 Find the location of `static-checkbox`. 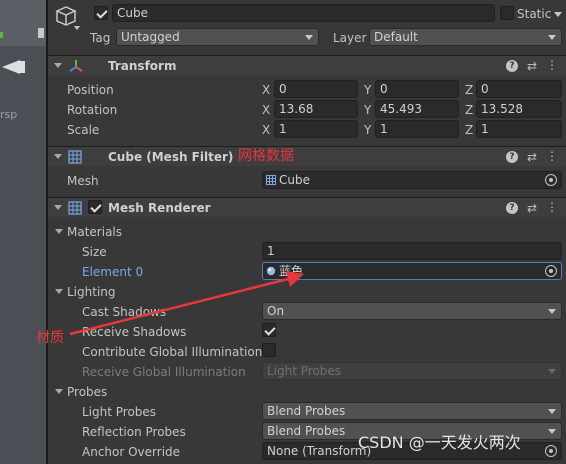

static-checkbox is located at coordinates (507, 13).